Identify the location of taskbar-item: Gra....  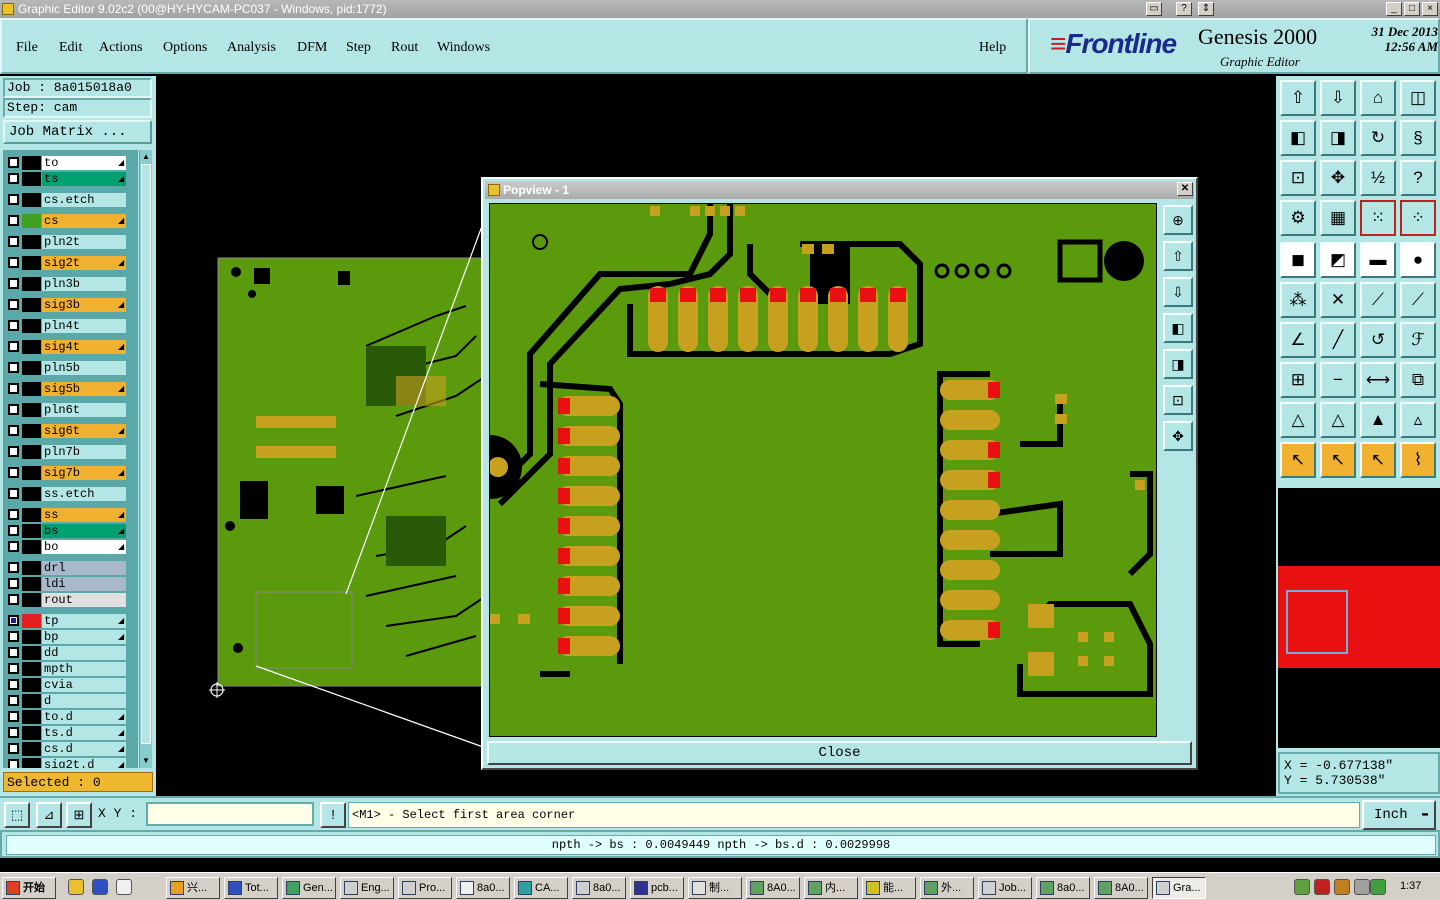
(1179, 888).